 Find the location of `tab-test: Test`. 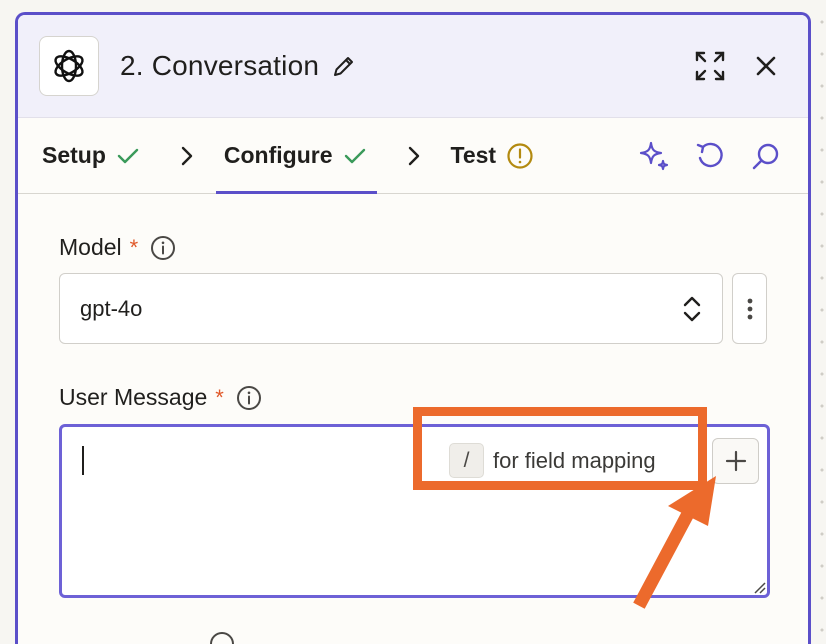

tab-test: Test is located at coordinates (493, 155).